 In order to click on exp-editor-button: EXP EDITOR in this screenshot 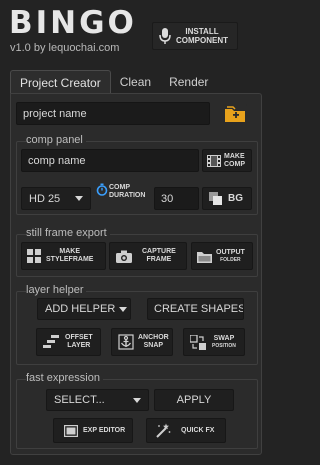, I will do `click(93, 430)`.